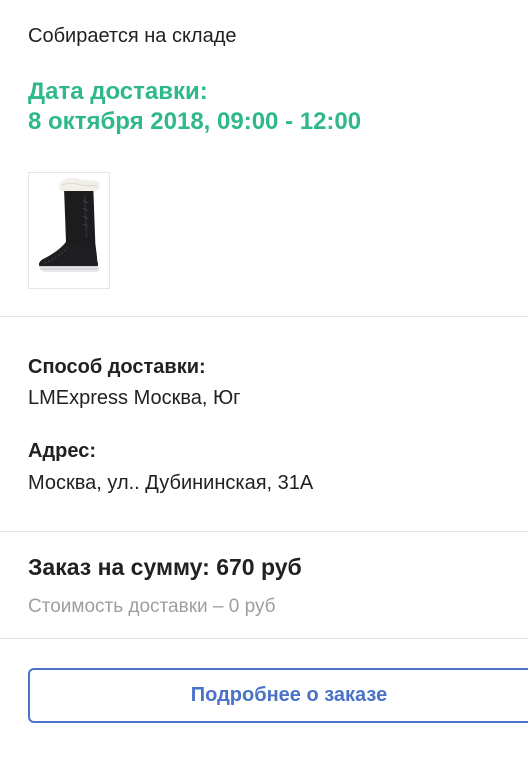  Describe the element at coordinates (117, 367) in the screenshot. I see `delivery-method-label: Способ доставки:` at that location.